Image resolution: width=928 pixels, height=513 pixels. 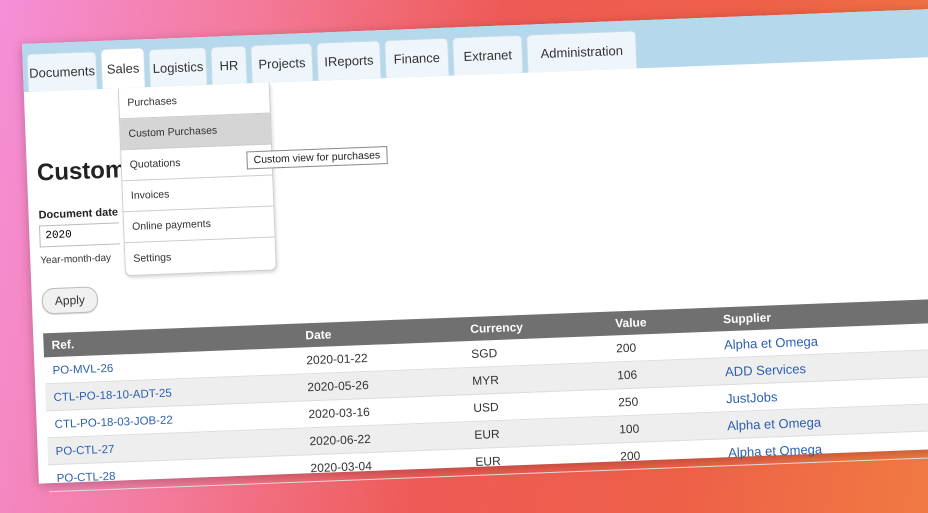 What do you see at coordinates (79, 235) in the screenshot?
I see `document-date-input` at bounding box center [79, 235].